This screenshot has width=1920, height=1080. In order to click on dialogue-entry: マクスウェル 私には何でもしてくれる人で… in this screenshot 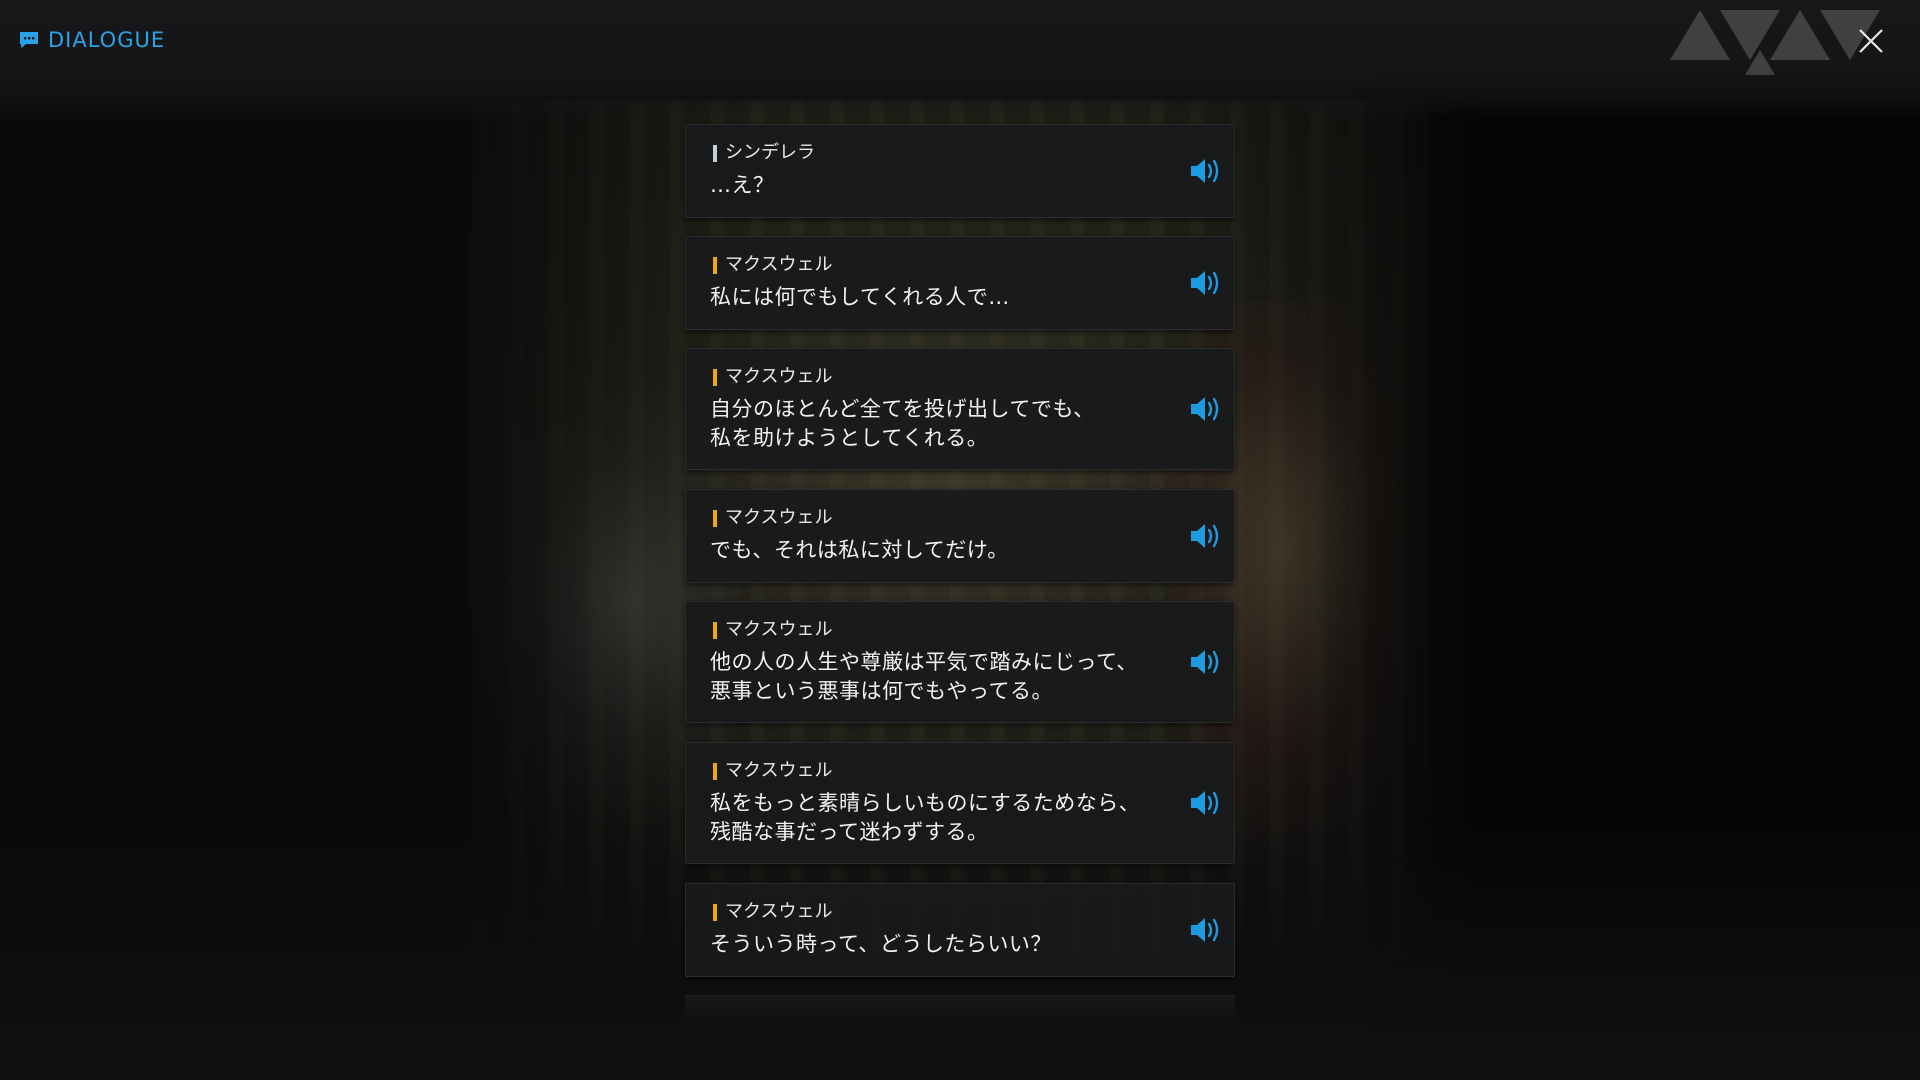, I will do `click(960, 283)`.